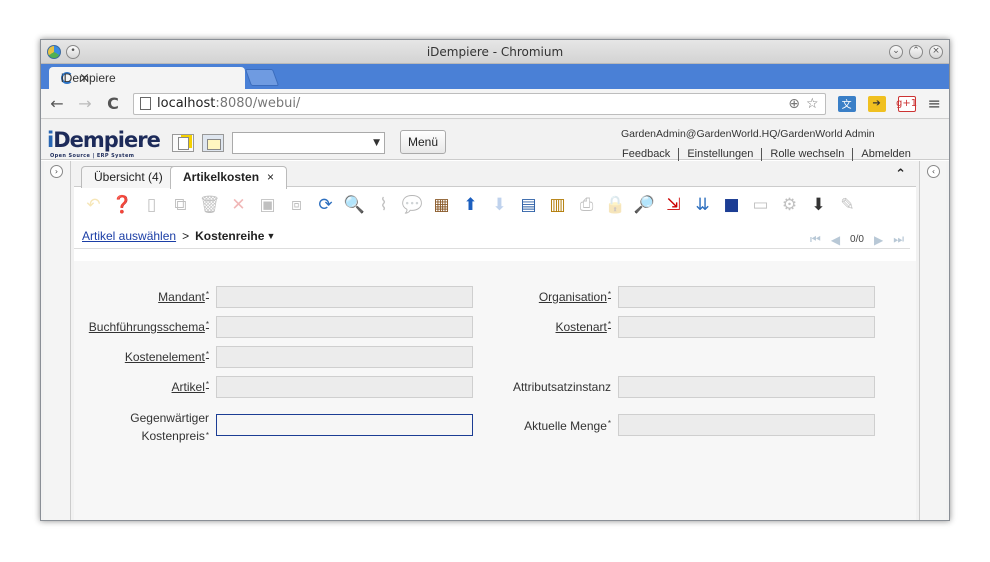  I want to click on organisation-field, so click(746, 297).